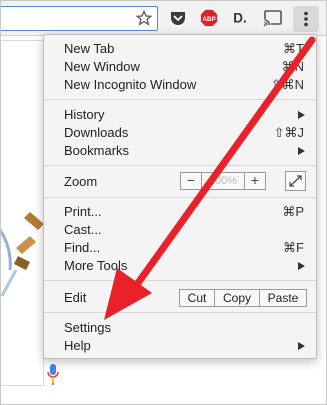  I want to click on menu-item-downloads: Downloads ⇧⌘J, so click(180, 133).